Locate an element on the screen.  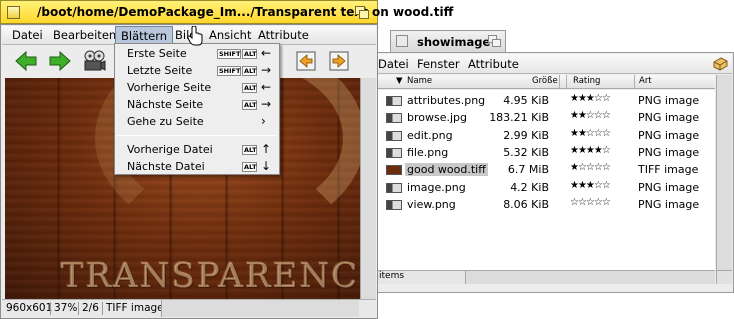
menu-item-label: Nächste Seite is located at coordinates (165, 104).